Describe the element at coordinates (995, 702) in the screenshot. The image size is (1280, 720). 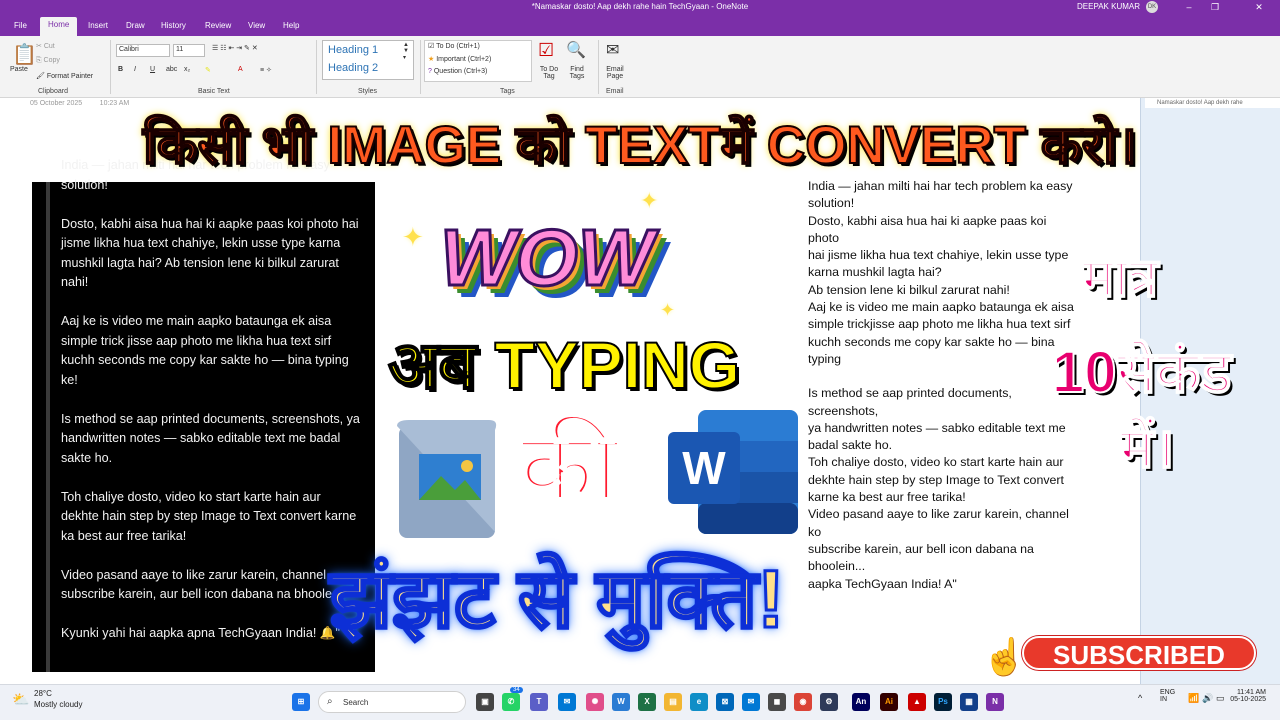
I see `onenote-icon: N` at that location.